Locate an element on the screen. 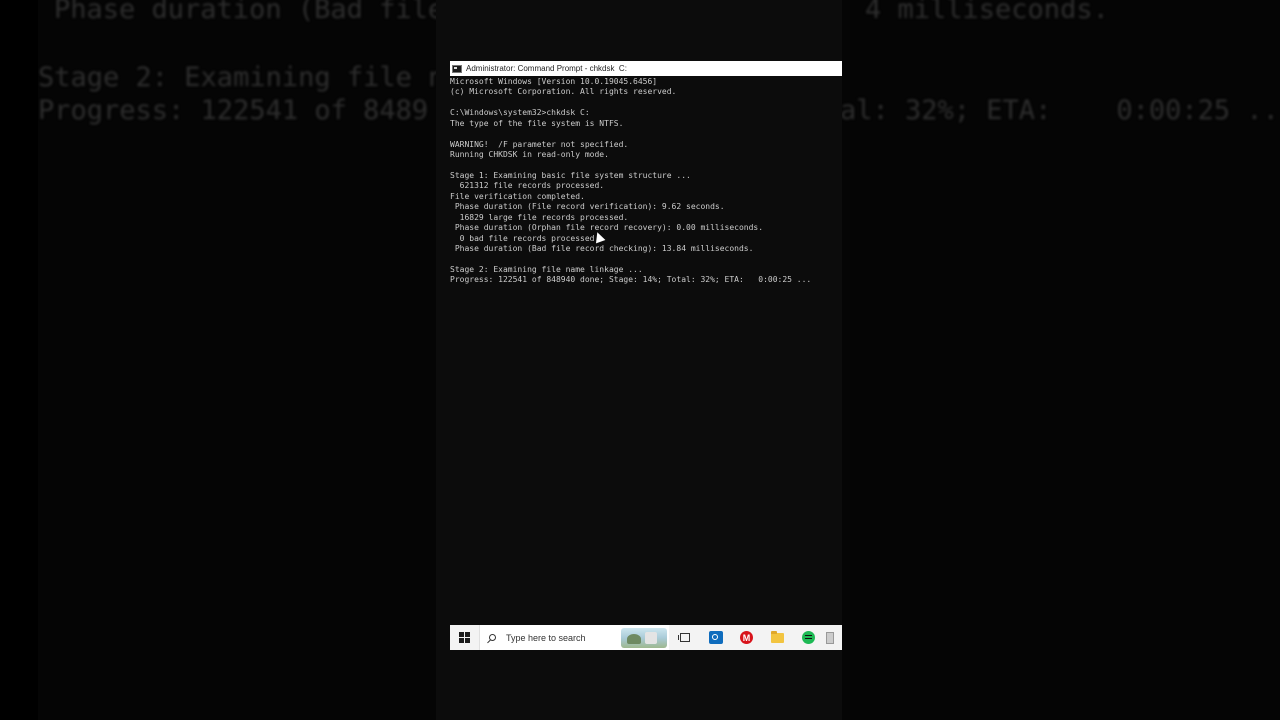  console-line: 0 bad file records processed. is located at coordinates (525, 238).